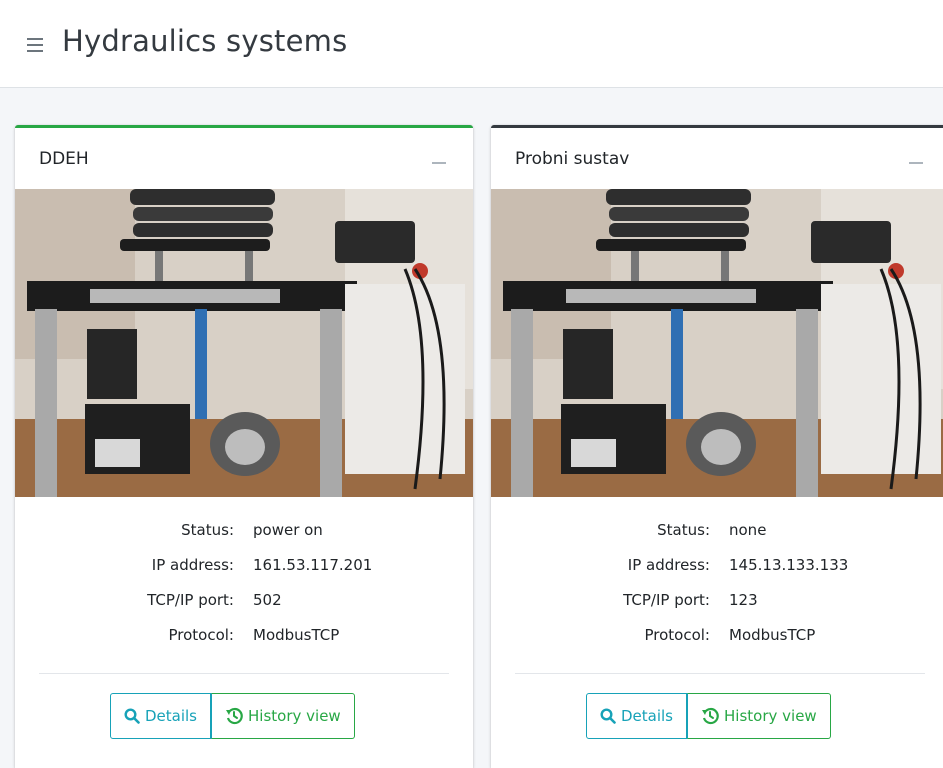  What do you see at coordinates (244, 158) in the screenshot?
I see `card-header: DDEH` at bounding box center [244, 158].